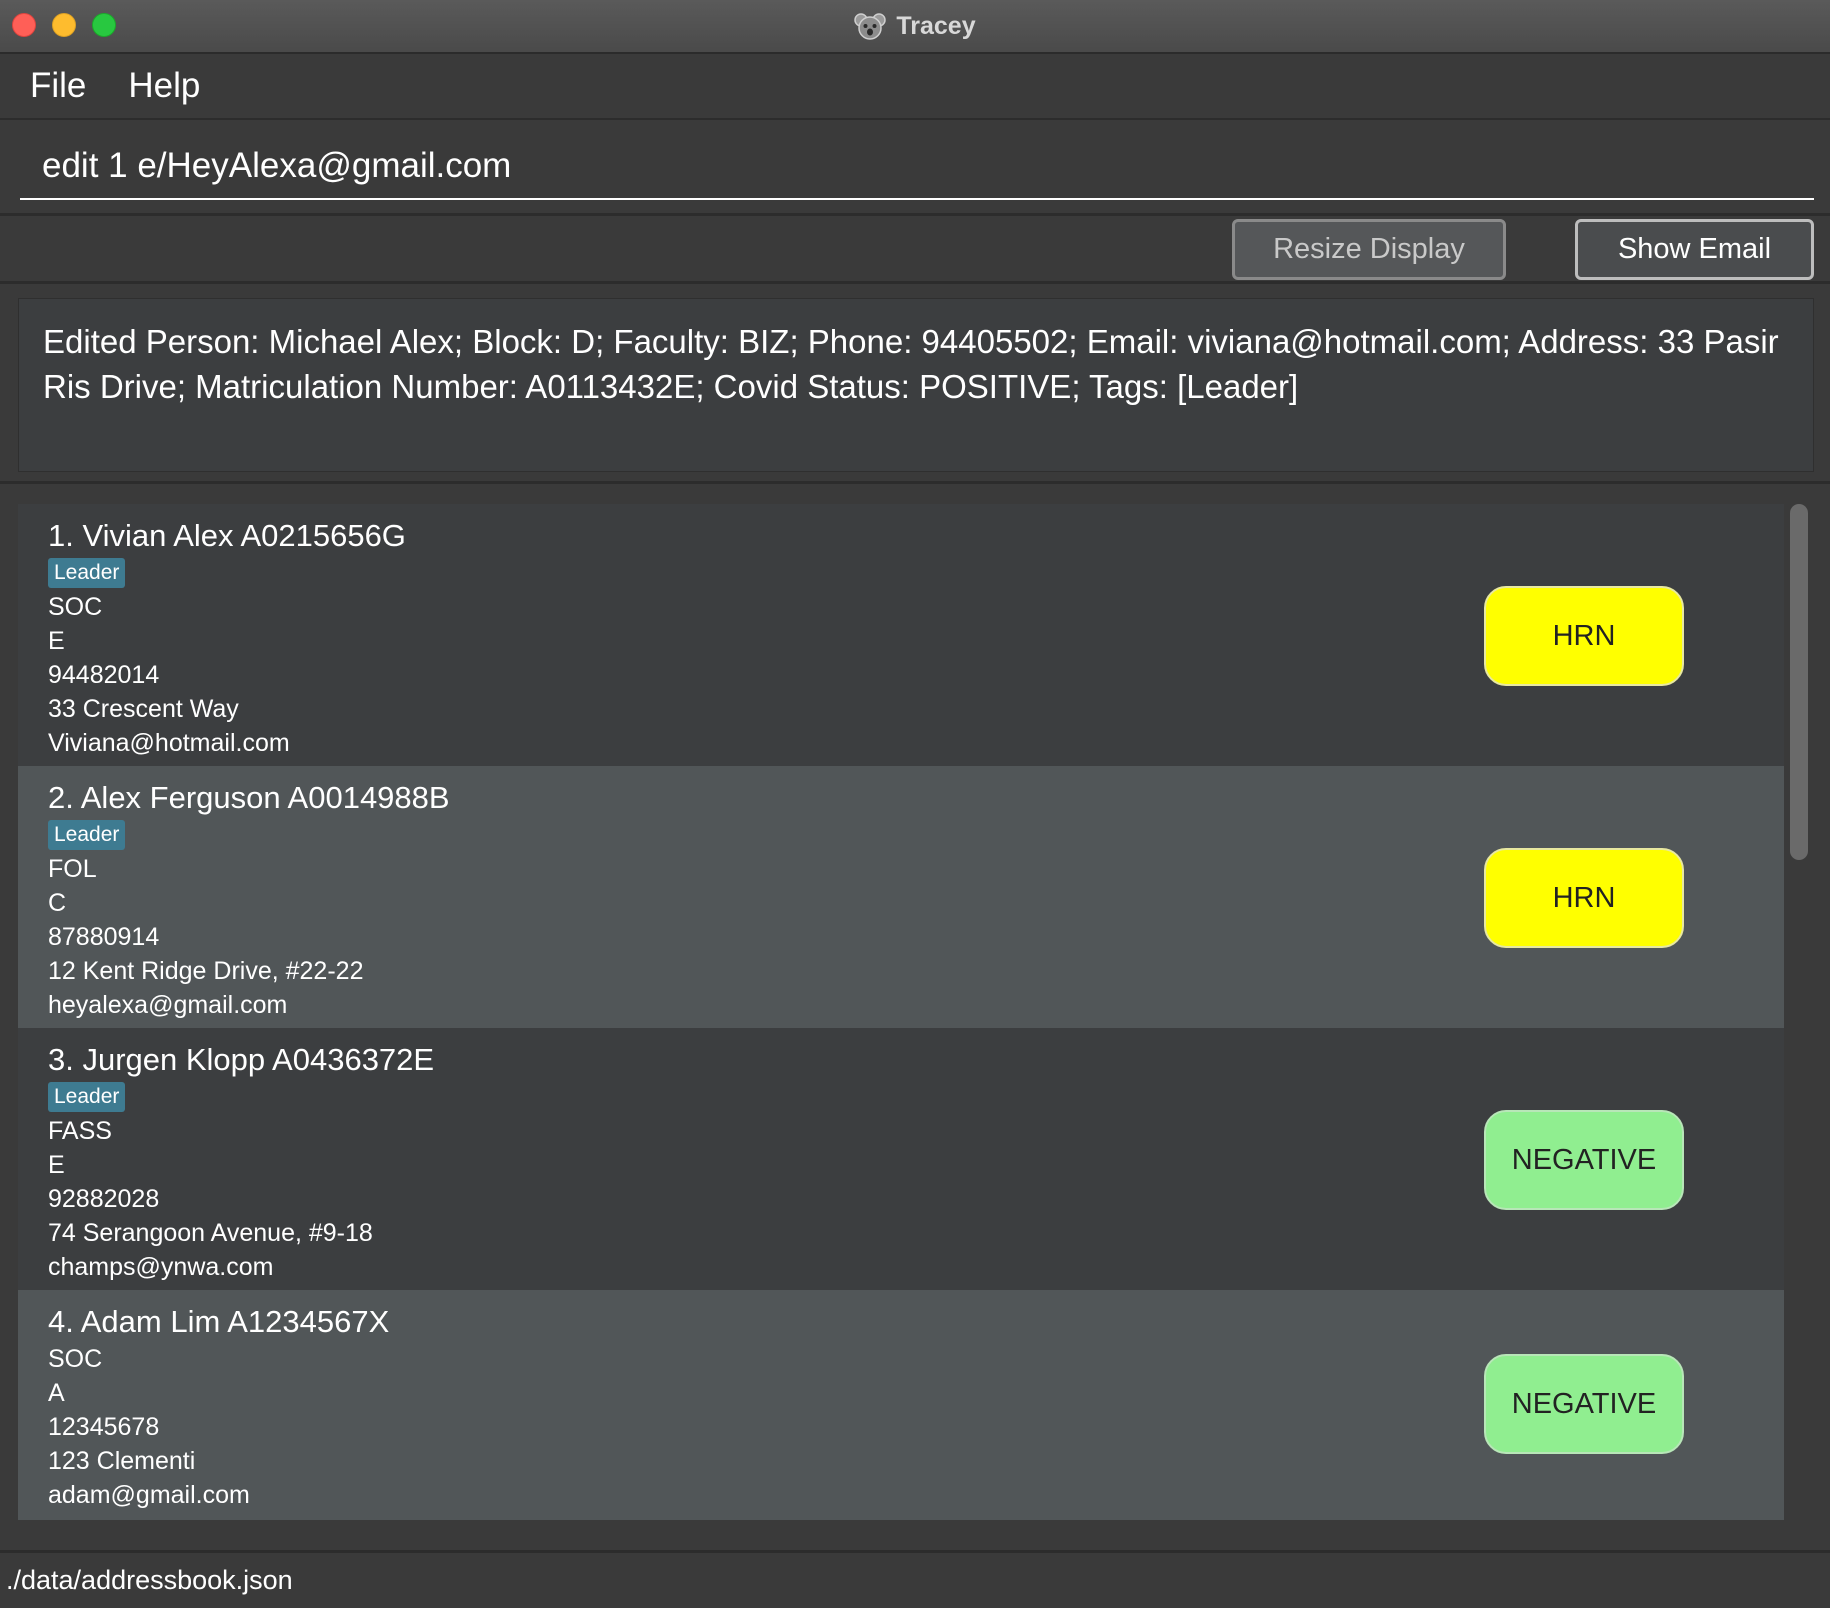  What do you see at coordinates (915, 250) in the screenshot?
I see `button-bar: Resize Display Show Email` at bounding box center [915, 250].